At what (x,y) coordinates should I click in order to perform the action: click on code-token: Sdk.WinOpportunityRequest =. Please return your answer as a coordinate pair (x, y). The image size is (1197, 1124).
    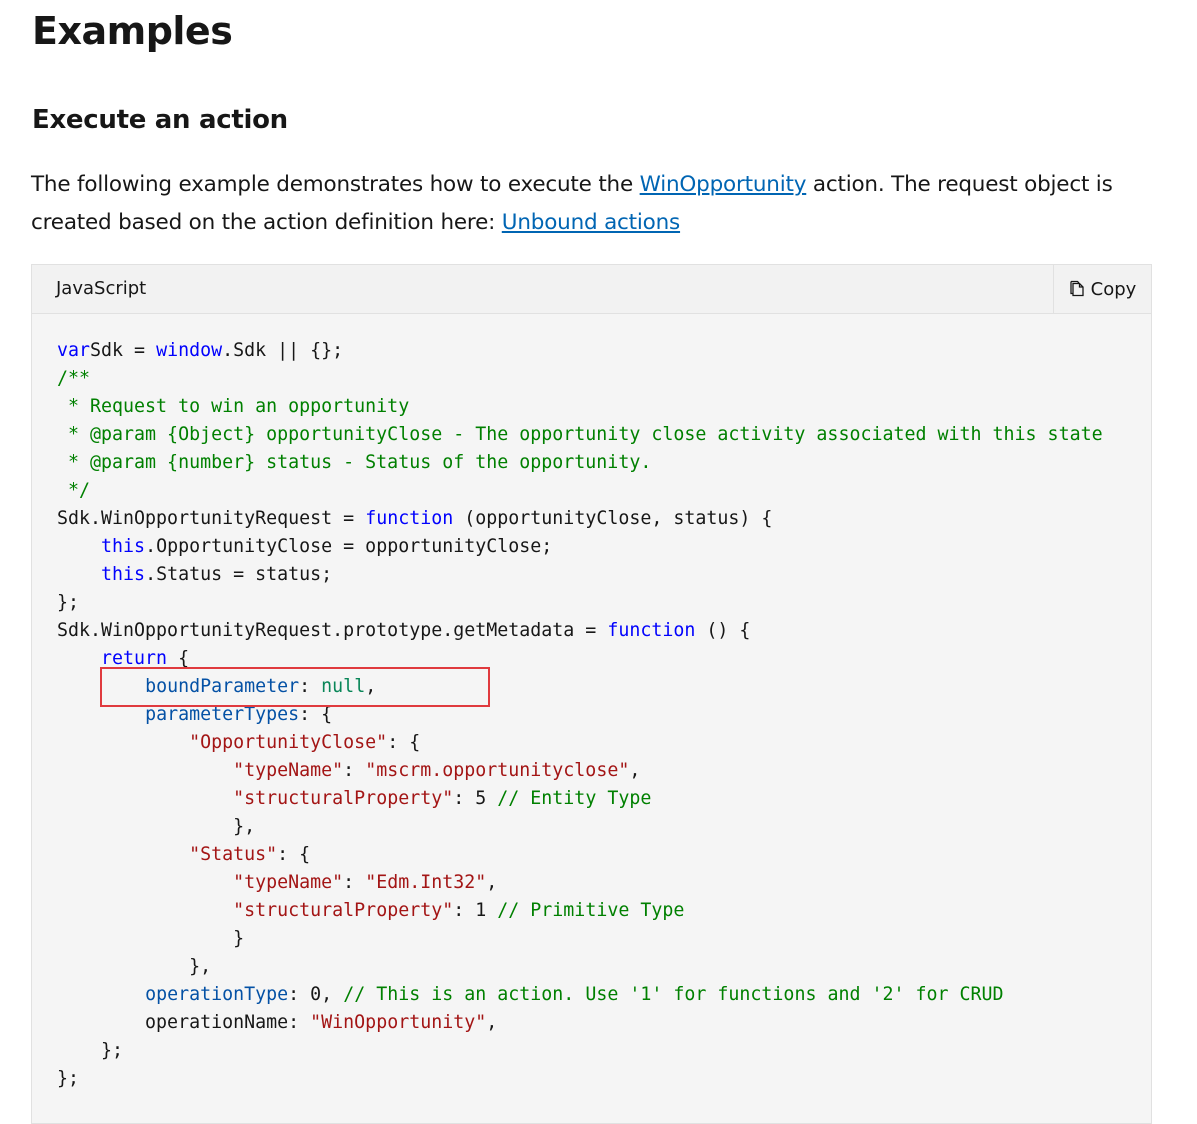
    Looking at the image, I should click on (211, 518).